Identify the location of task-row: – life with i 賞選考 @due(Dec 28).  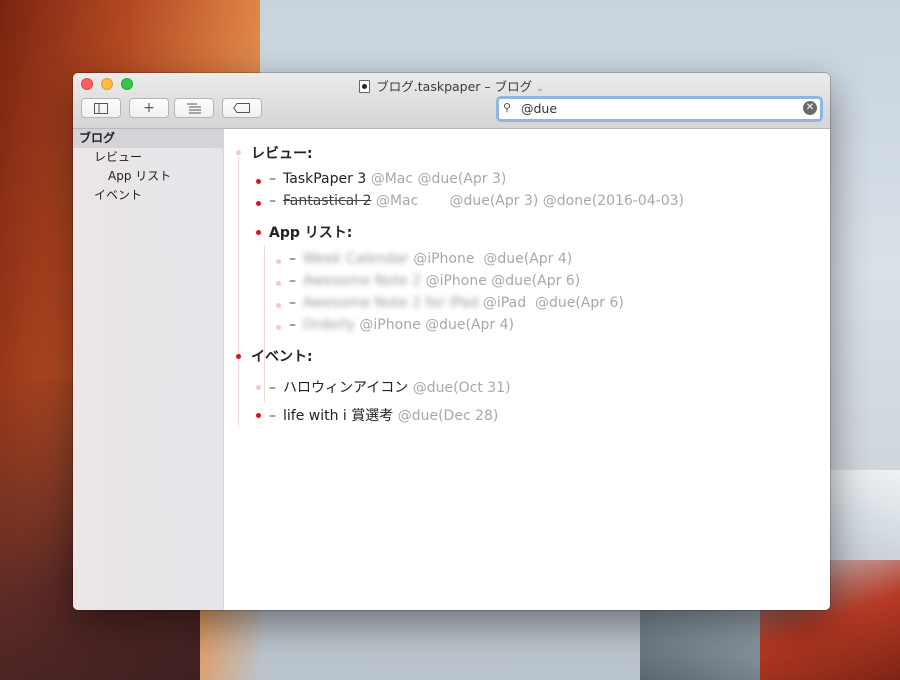
(383, 415).